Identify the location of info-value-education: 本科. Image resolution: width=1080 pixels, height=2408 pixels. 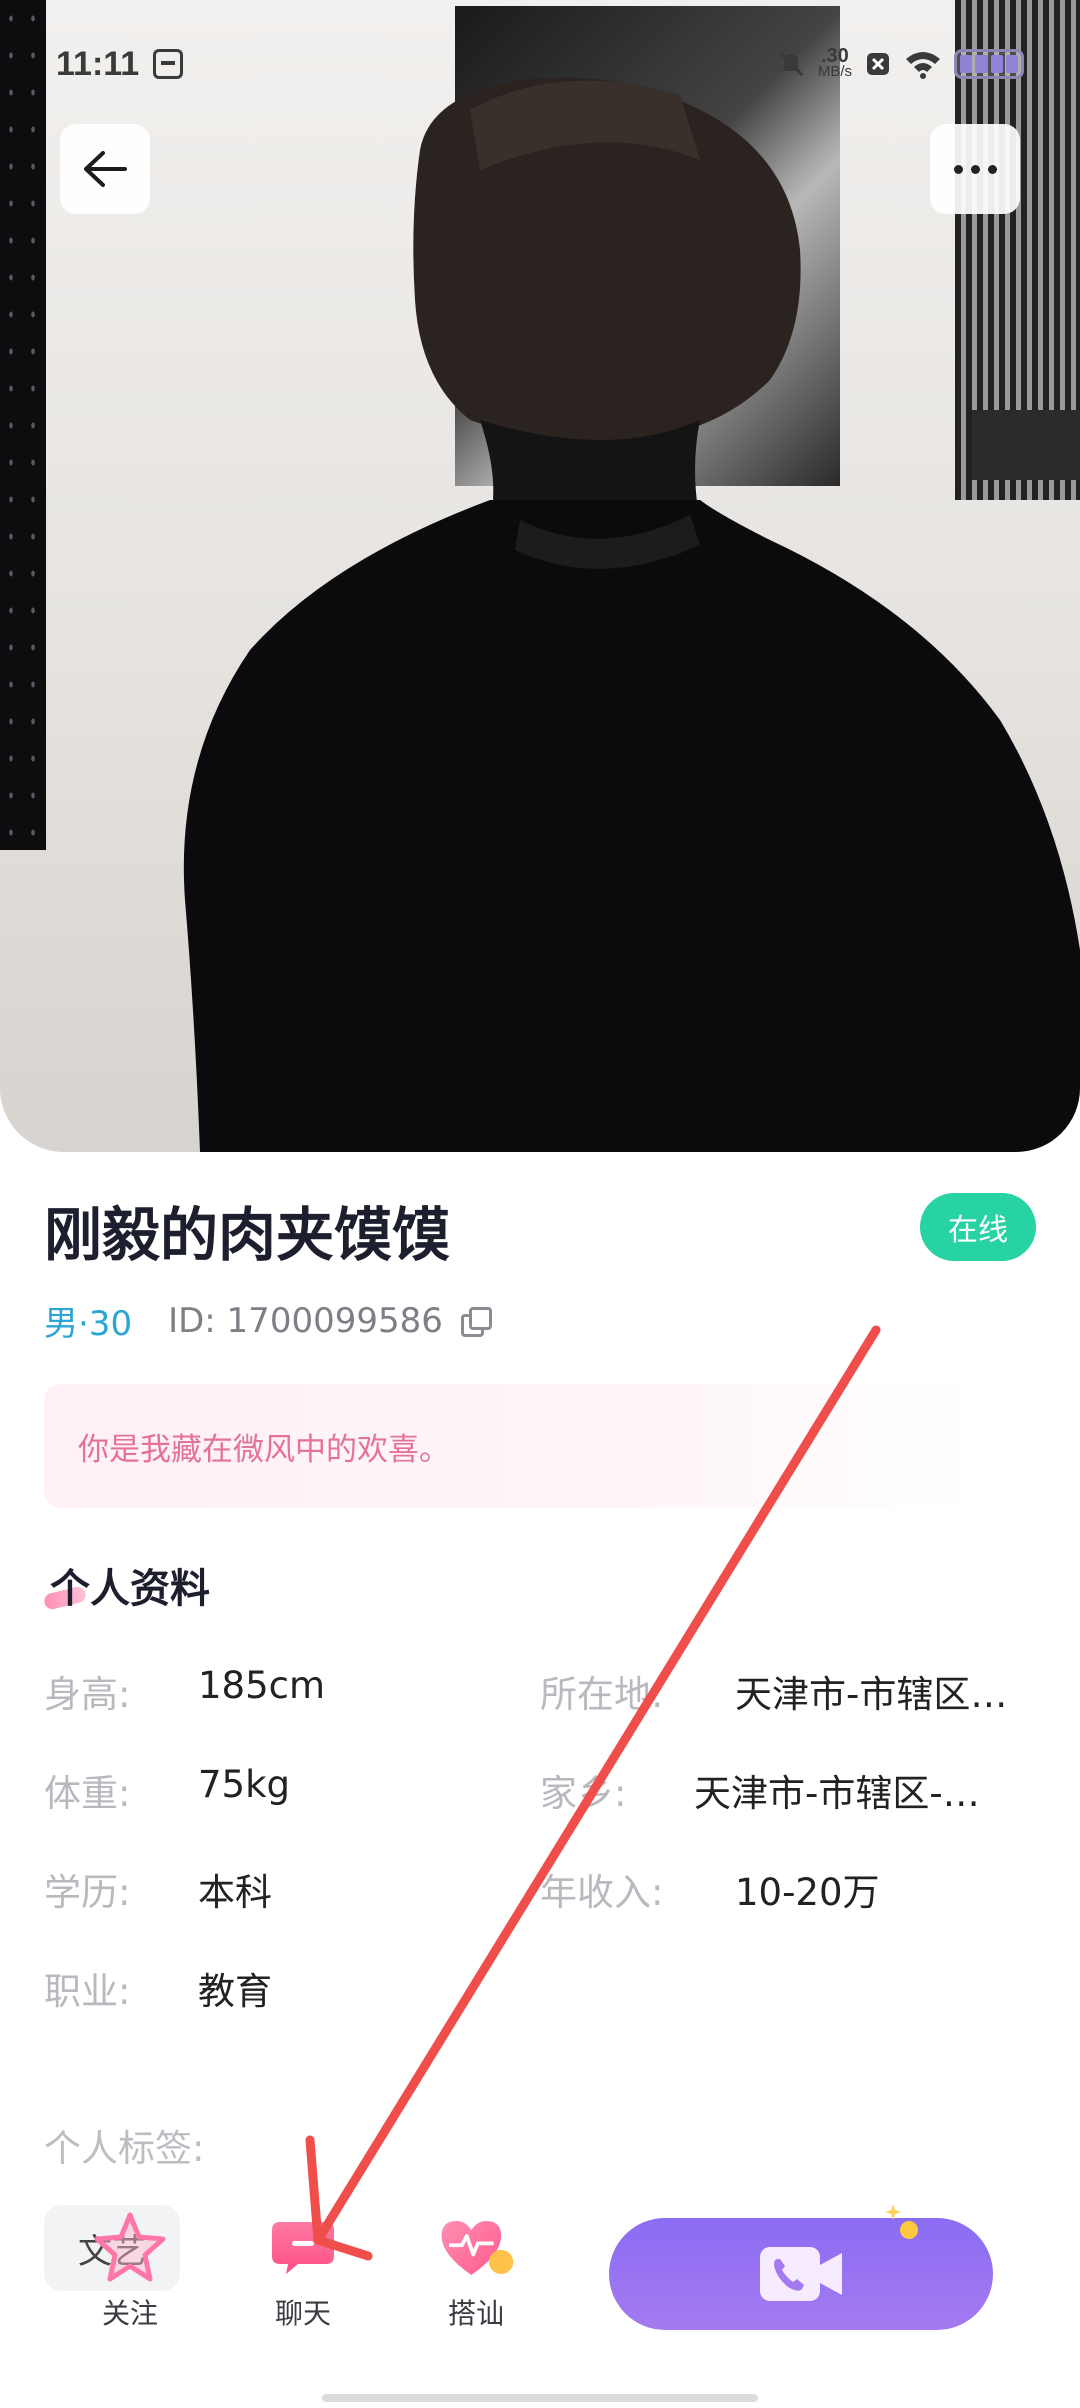
(235, 1892).